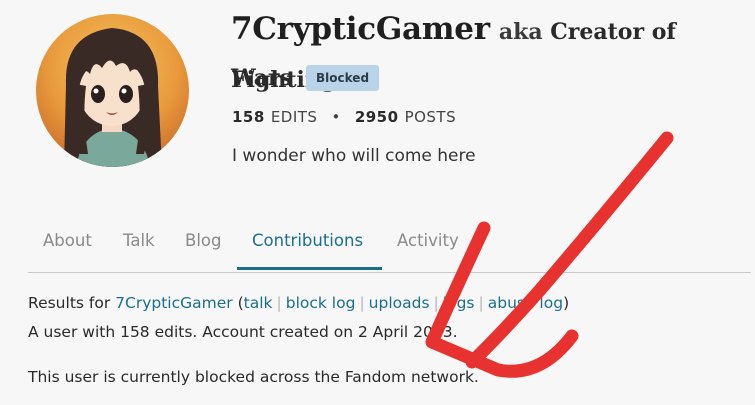  Describe the element at coordinates (428, 240) in the screenshot. I see `tab-activity: Activity` at that location.